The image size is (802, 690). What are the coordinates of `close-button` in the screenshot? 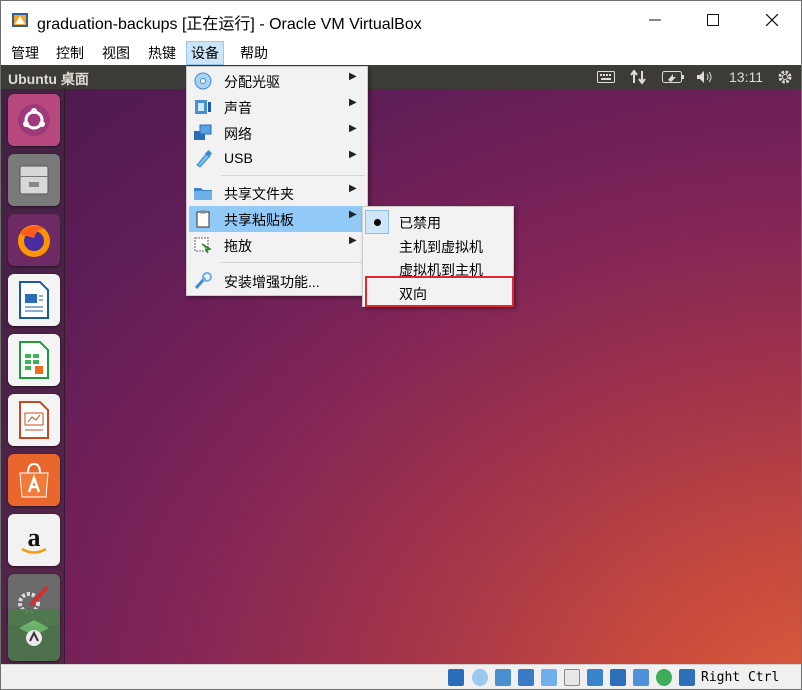 It's located at (772, 20).